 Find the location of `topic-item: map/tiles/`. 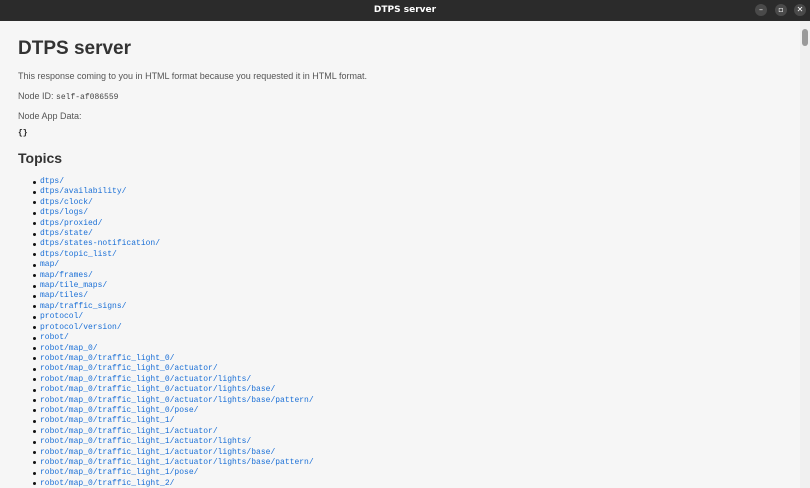

topic-item: map/tiles/ is located at coordinates (173, 296).